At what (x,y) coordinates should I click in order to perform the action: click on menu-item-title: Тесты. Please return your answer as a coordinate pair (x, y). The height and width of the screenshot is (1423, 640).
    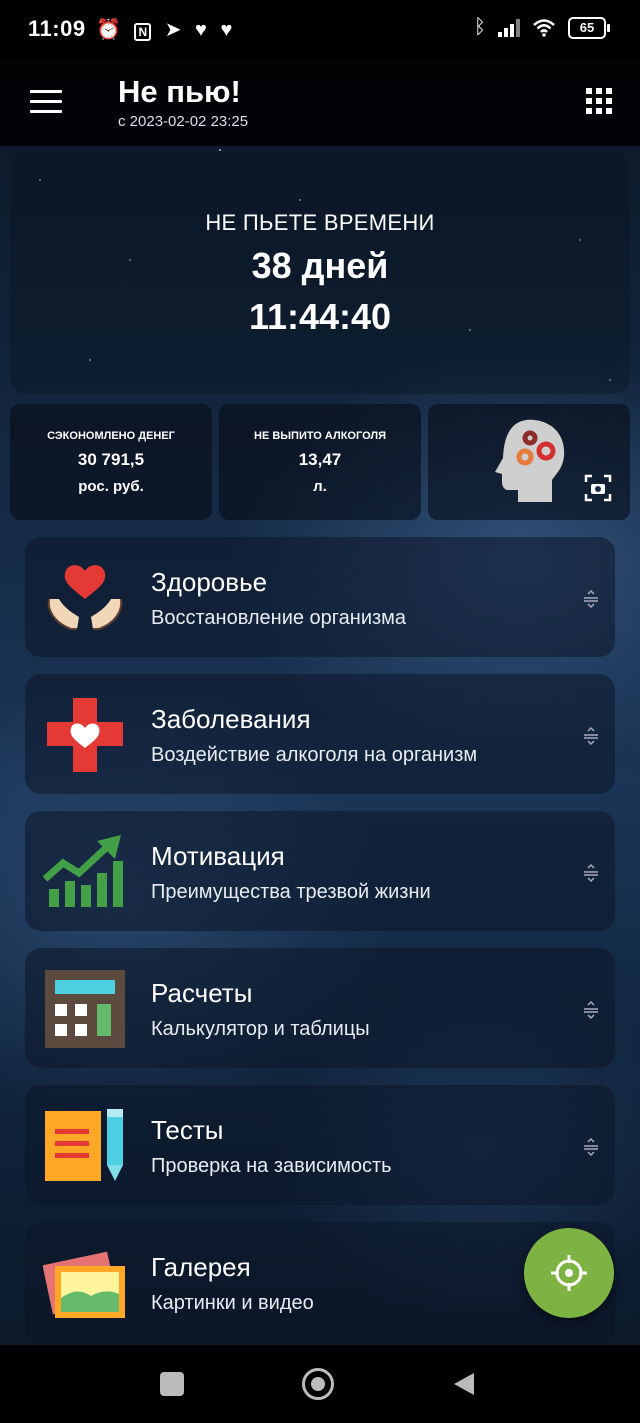
    Looking at the image, I should click on (187, 1130).